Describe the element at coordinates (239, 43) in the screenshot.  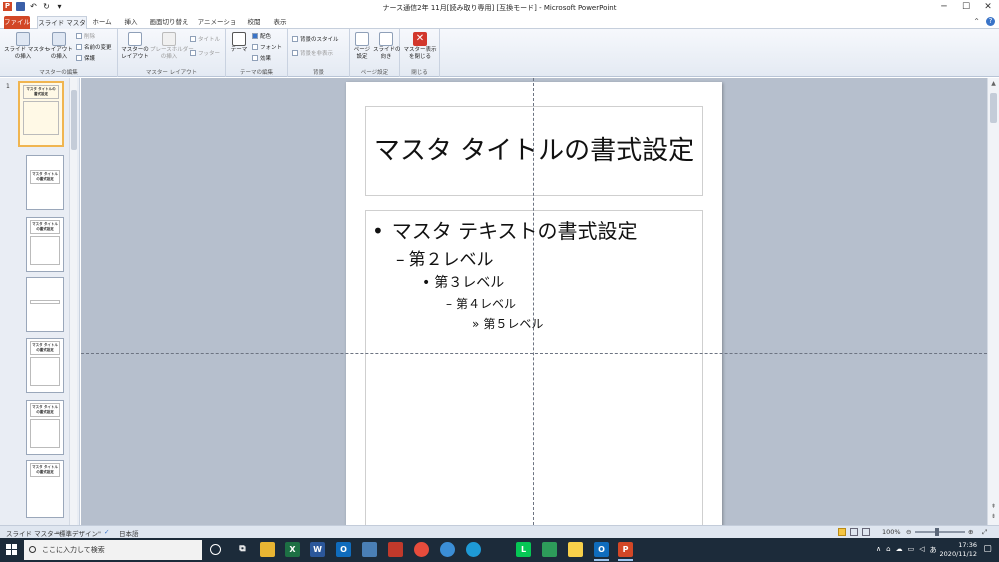
I see `themes-button: テーマ` at that location.